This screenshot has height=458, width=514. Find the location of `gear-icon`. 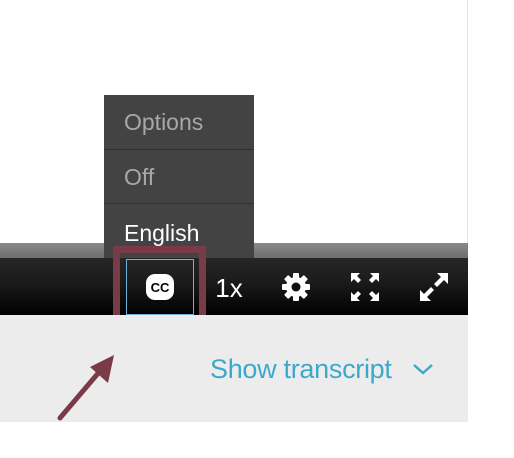

gear-icon is located at coordinates (296, 287).